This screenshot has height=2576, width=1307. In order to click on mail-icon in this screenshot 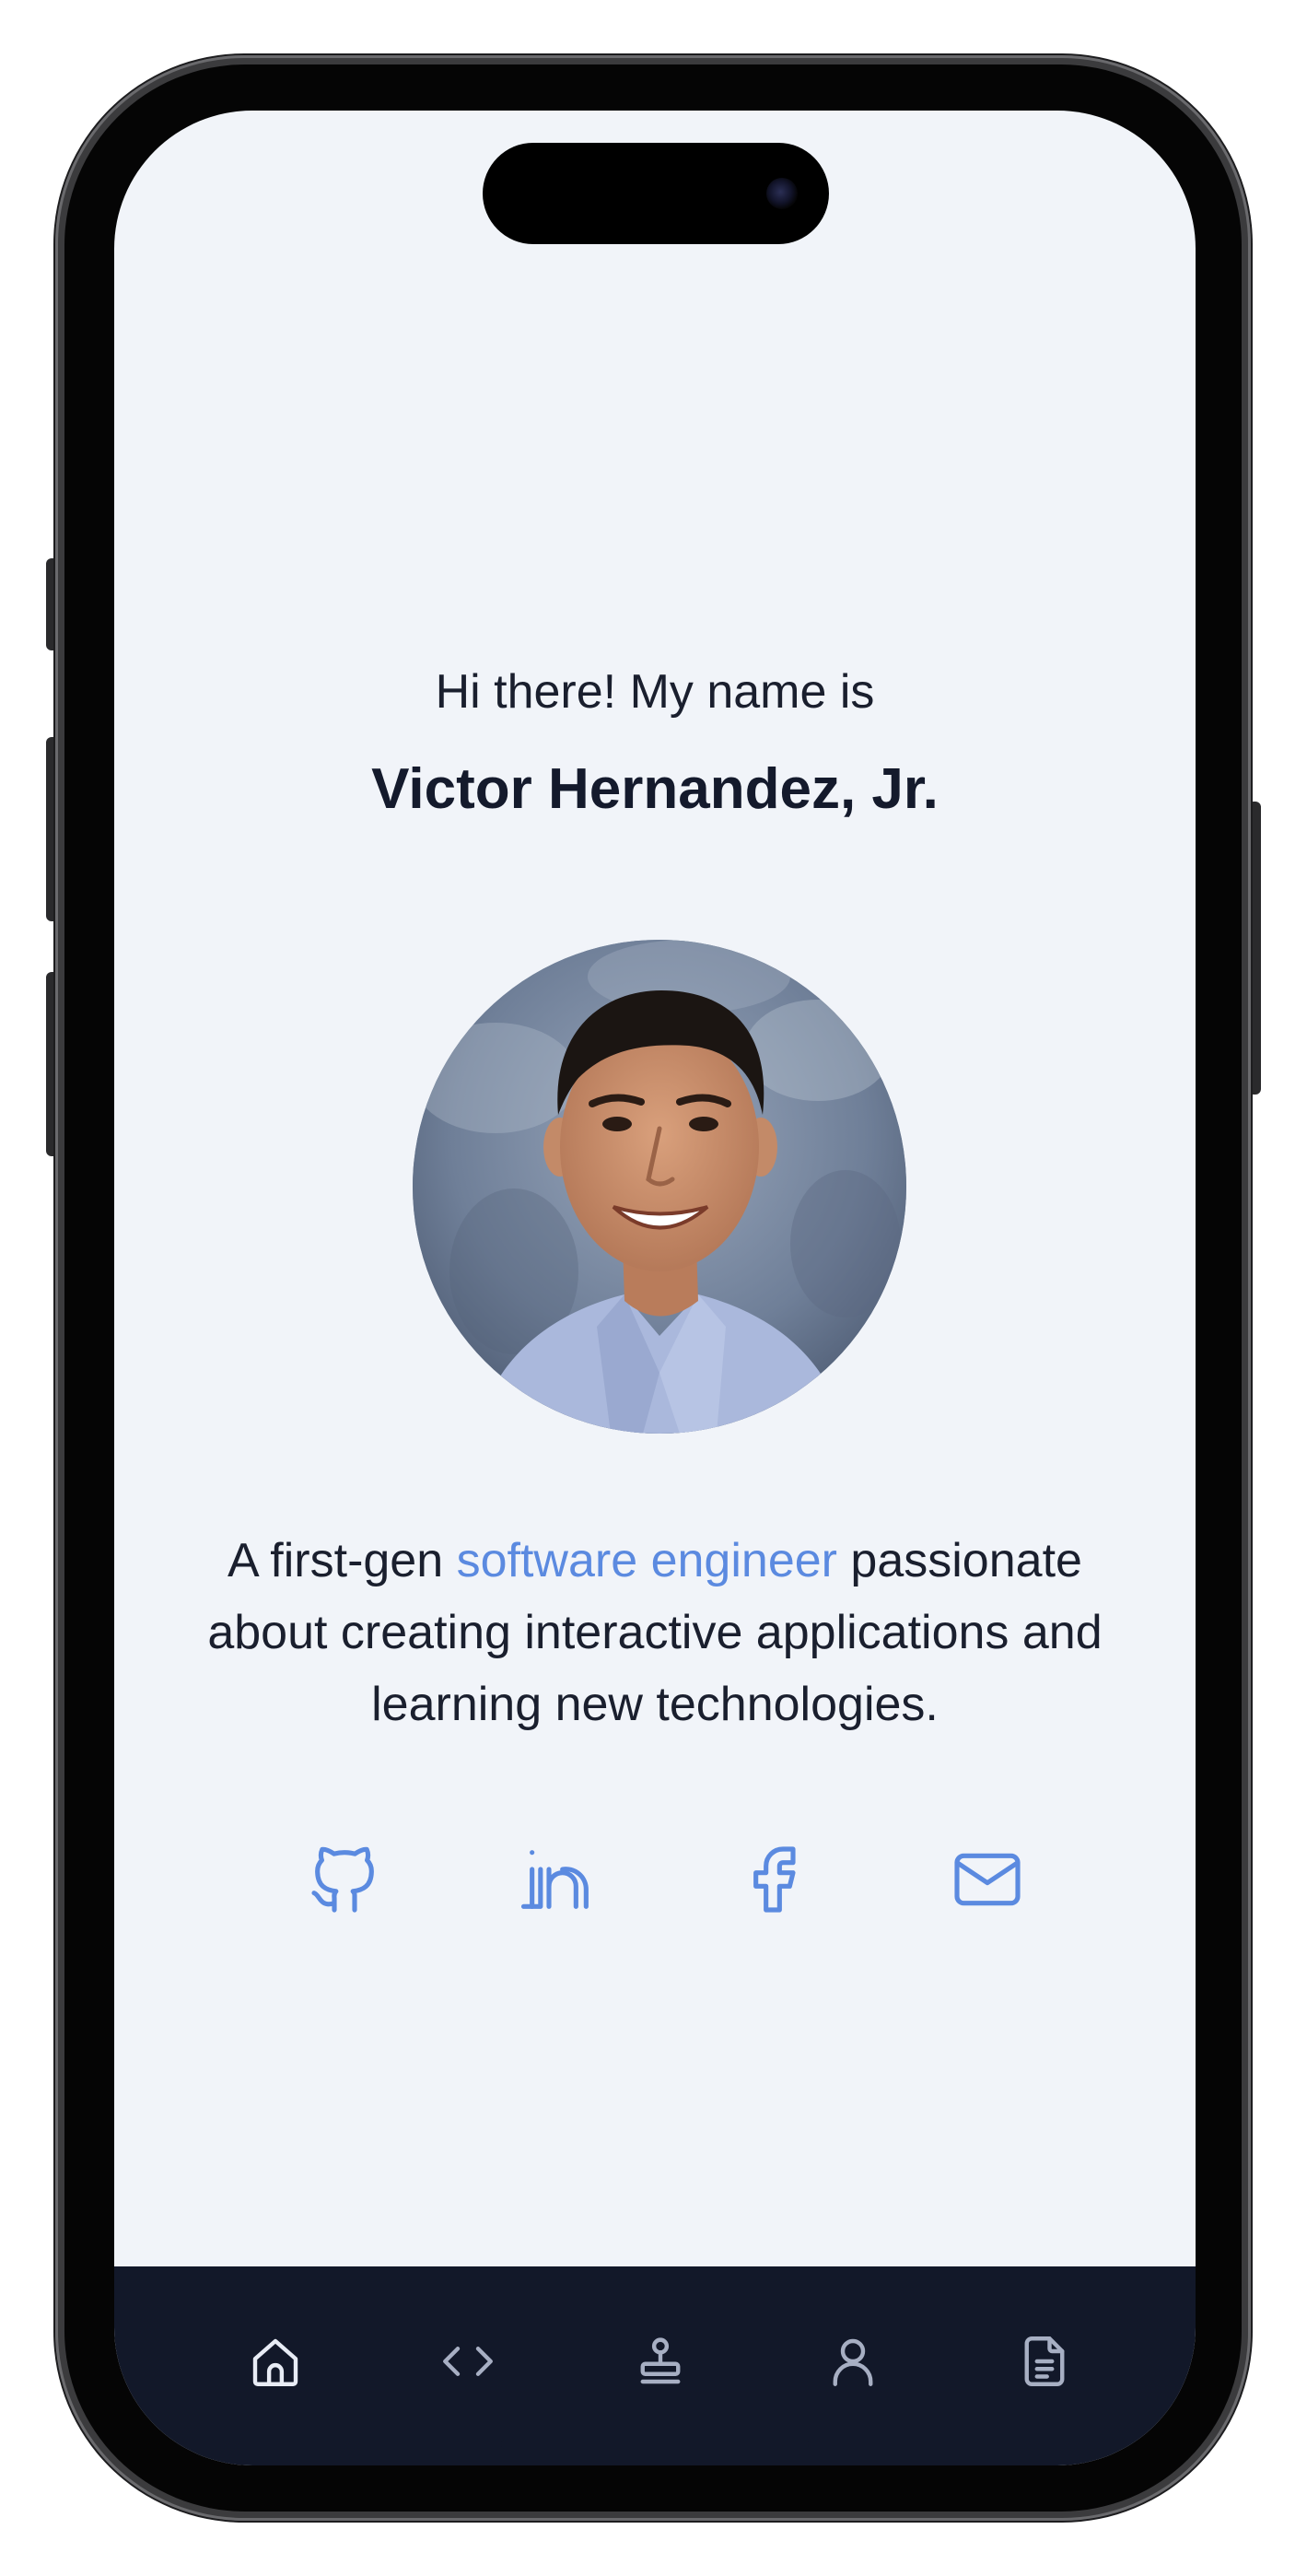, I will do `click(988, 1879)`.